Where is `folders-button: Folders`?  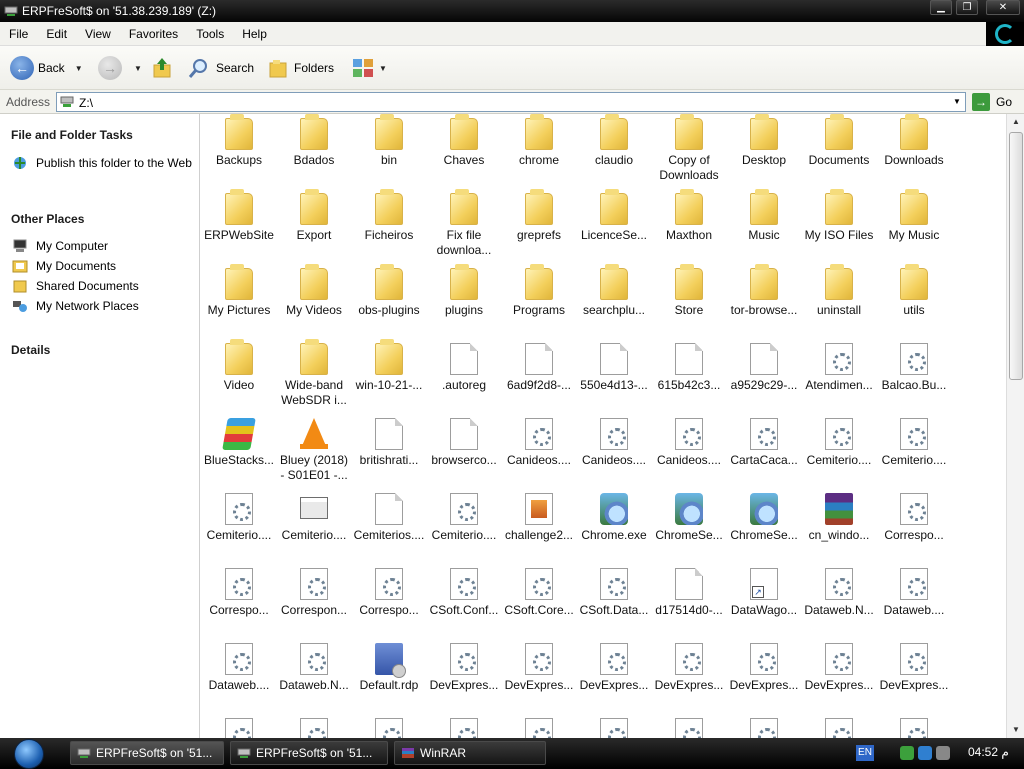
folders-button: Folders is located at coordinates (301, 68).